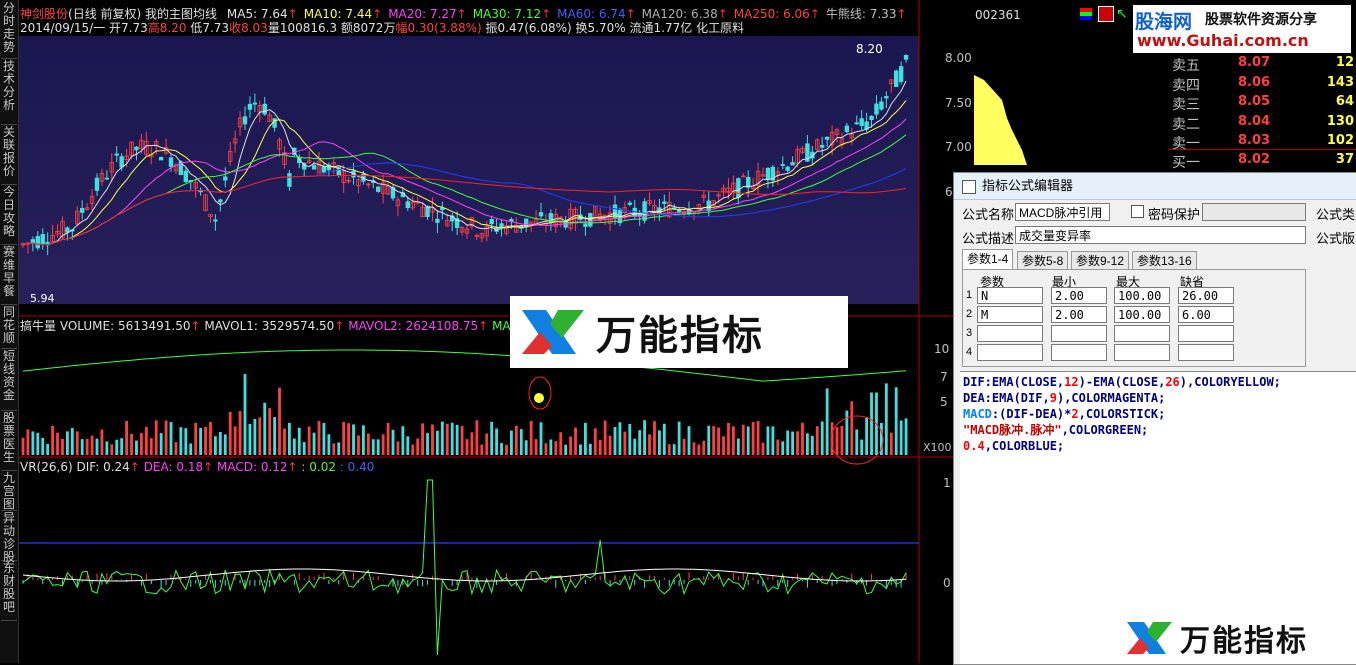 Image resolution: width=1356 pixels, height=665 pixels. What do you see at coordinates (1160, 235) in the screenshot?
I see `formula-desc-input: 成交量变异率` at bounding box center [1160, 235].